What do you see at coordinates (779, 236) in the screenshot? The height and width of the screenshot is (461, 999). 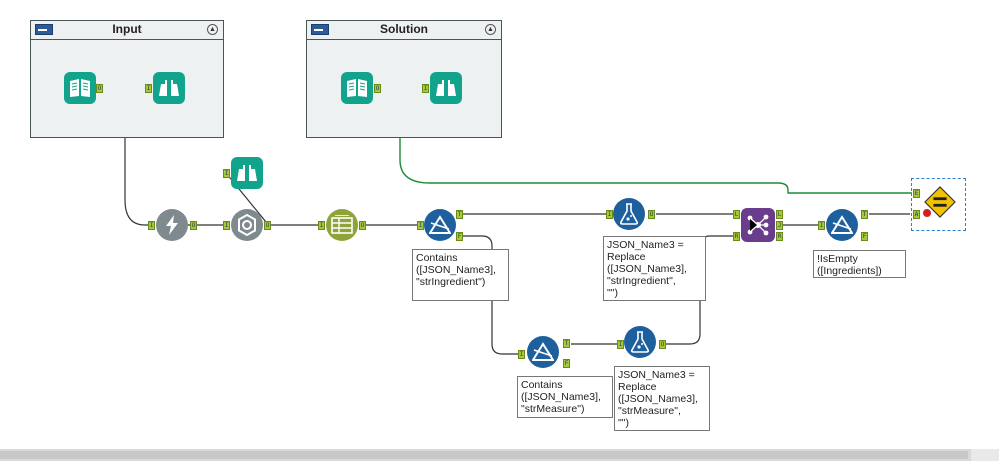 I see `join-right-output-anchor: R` at bounding box center [779, 236].